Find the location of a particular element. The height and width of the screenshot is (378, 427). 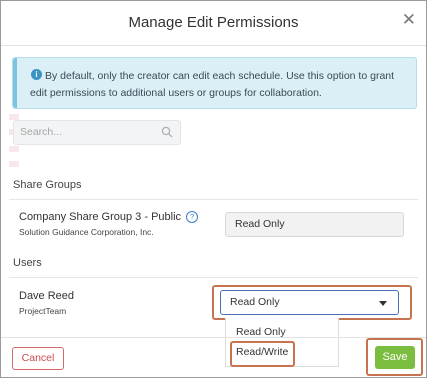

dialog-header: Manage Edit Permissions ✕ is located at coordinates (213, 23).